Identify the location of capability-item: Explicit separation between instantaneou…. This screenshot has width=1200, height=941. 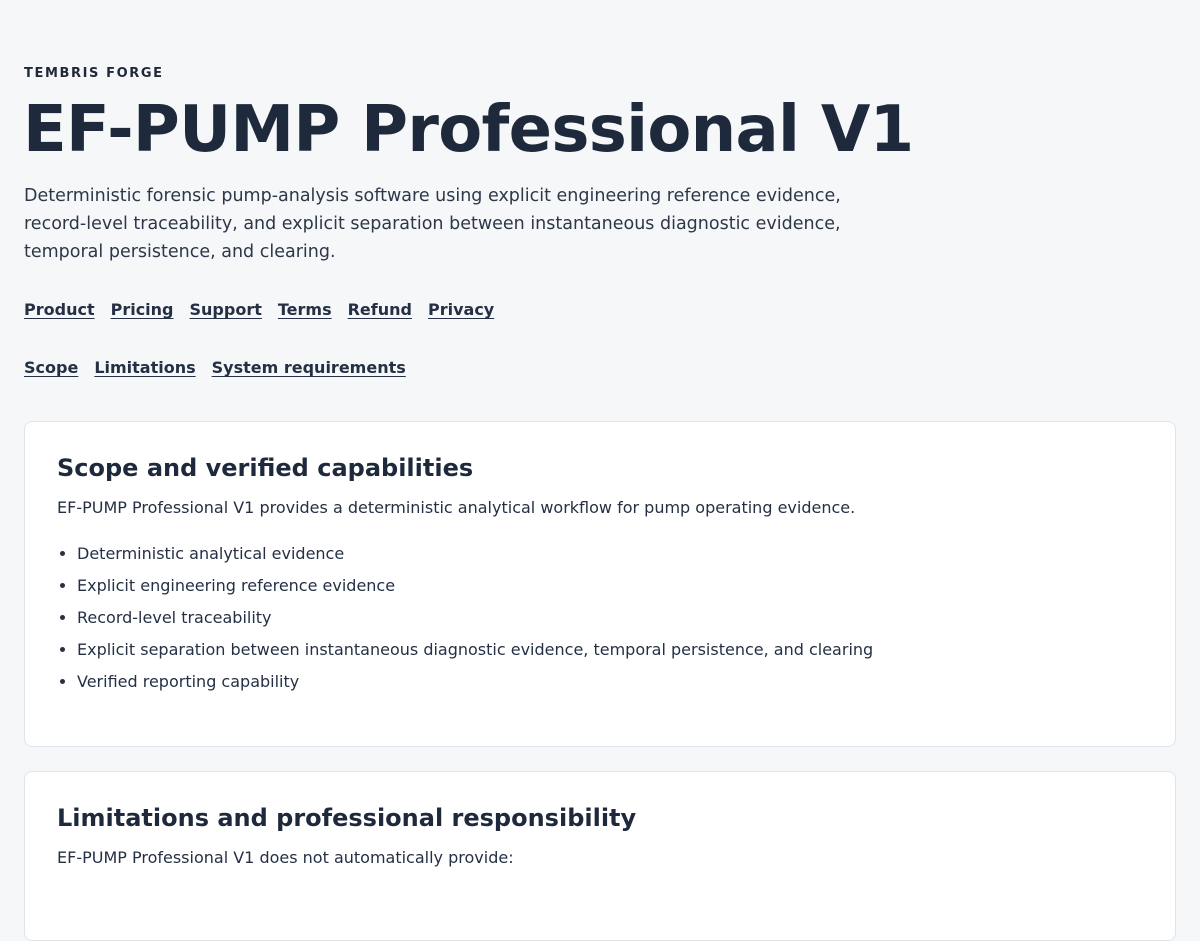
(610, 650).